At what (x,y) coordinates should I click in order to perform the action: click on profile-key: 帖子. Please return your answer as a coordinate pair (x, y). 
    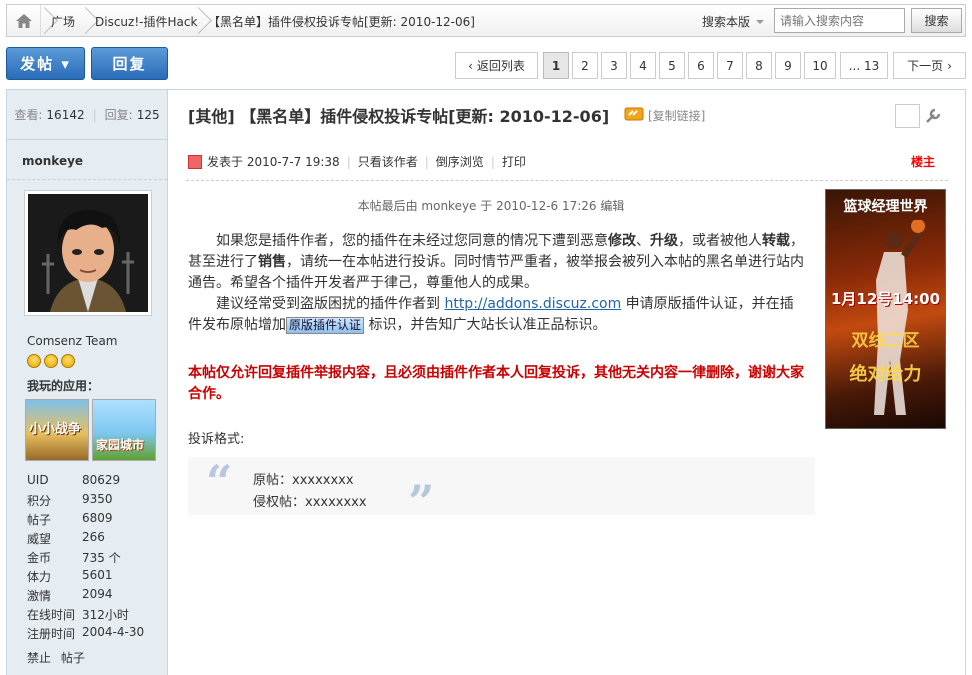
    Looking at the image, I should click on (39, 520).